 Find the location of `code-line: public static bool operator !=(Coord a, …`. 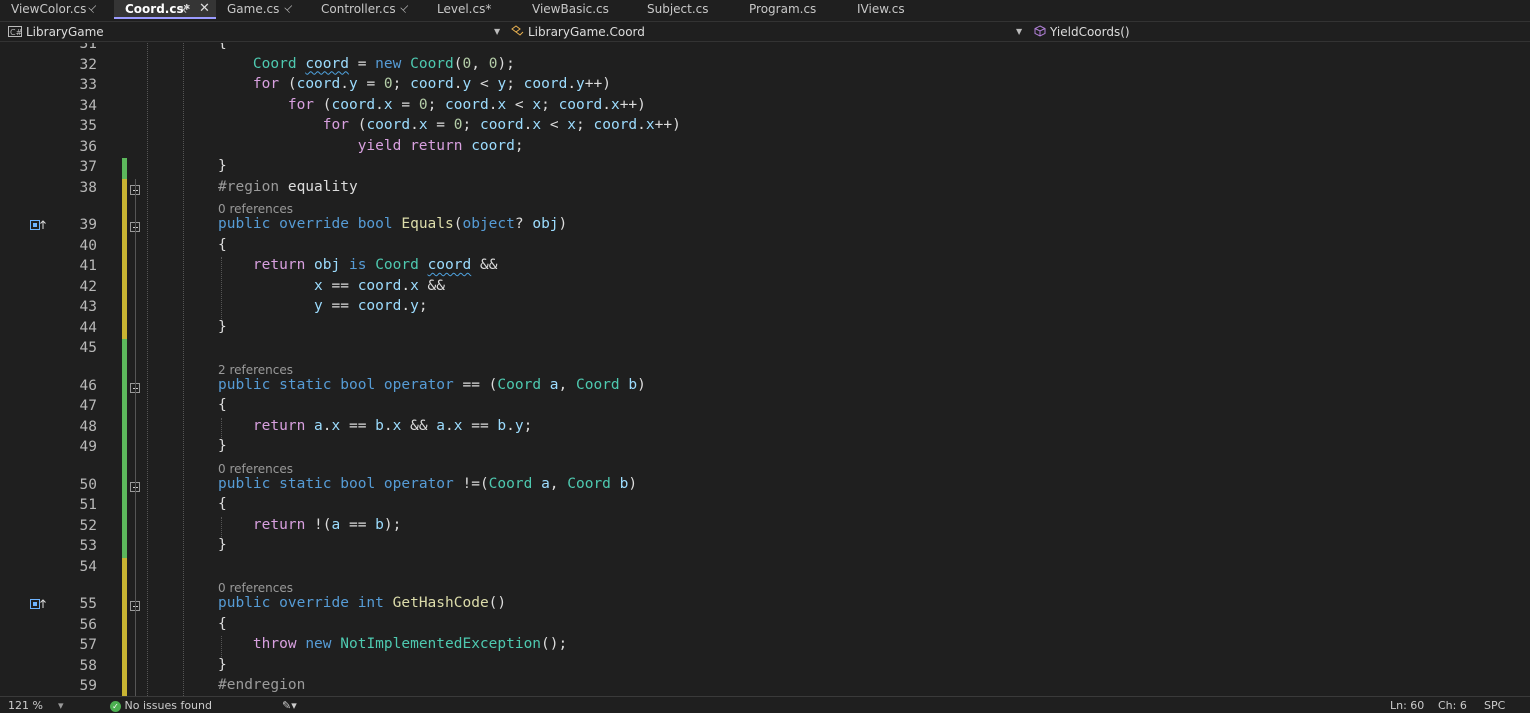

code-line: public static bool operator !=(Coord a, … is located at coordinates (427, 484).